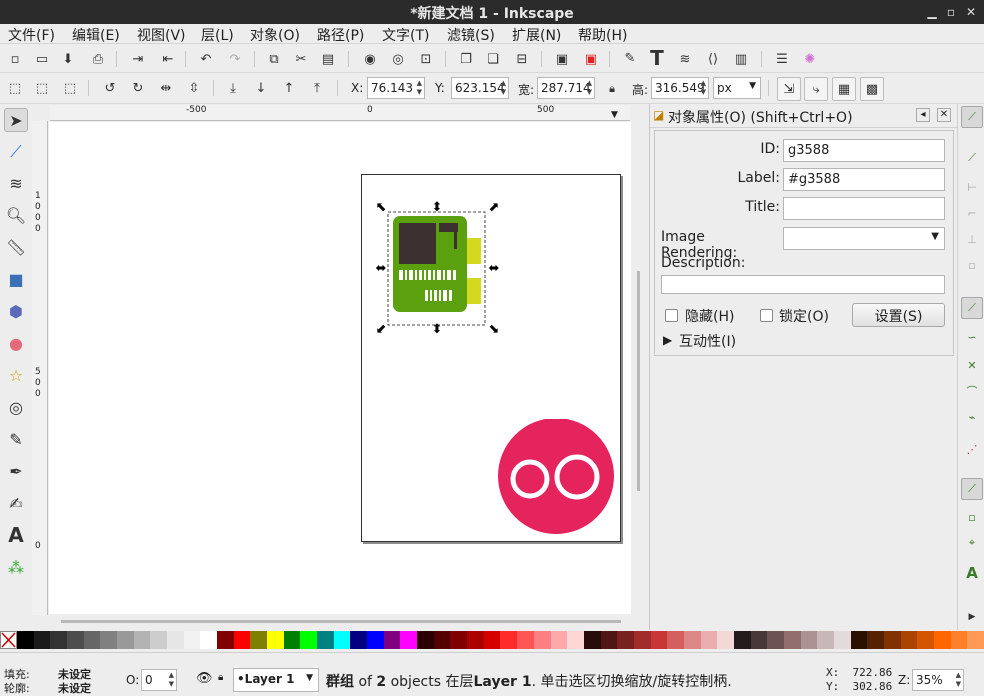  What do you see at coordinates (810, 59) in the screenshot?
I see `document-properties-icon: ✺` at bounding box center [810, 59].